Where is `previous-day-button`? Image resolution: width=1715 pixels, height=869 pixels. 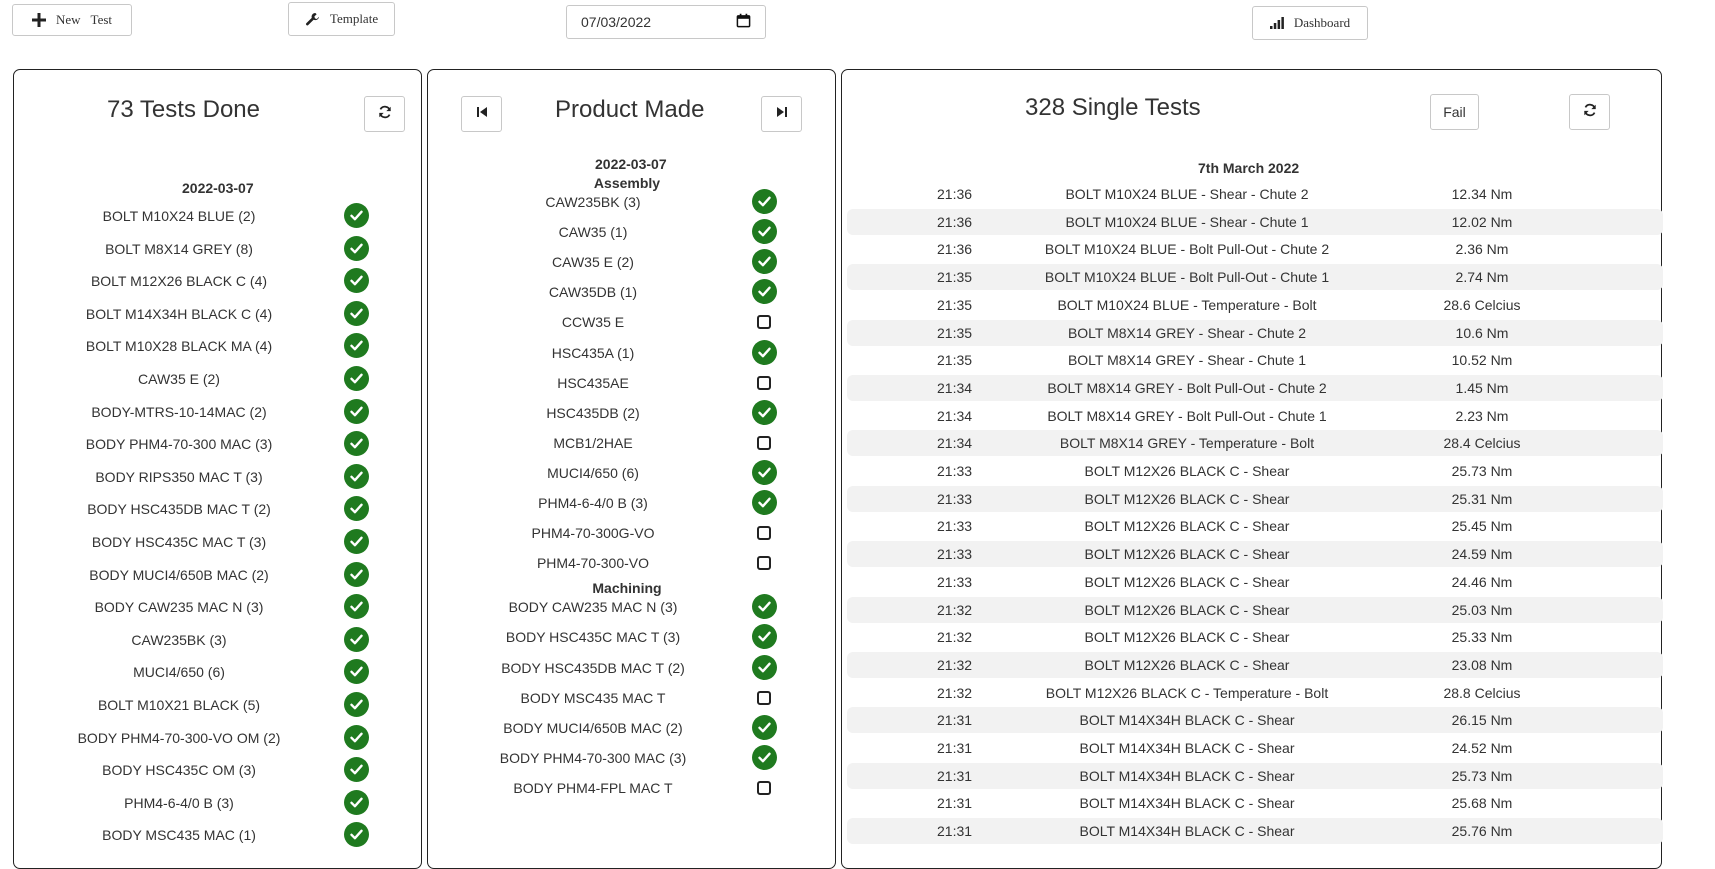 previous-day-button is located at coordinates (481, 114).